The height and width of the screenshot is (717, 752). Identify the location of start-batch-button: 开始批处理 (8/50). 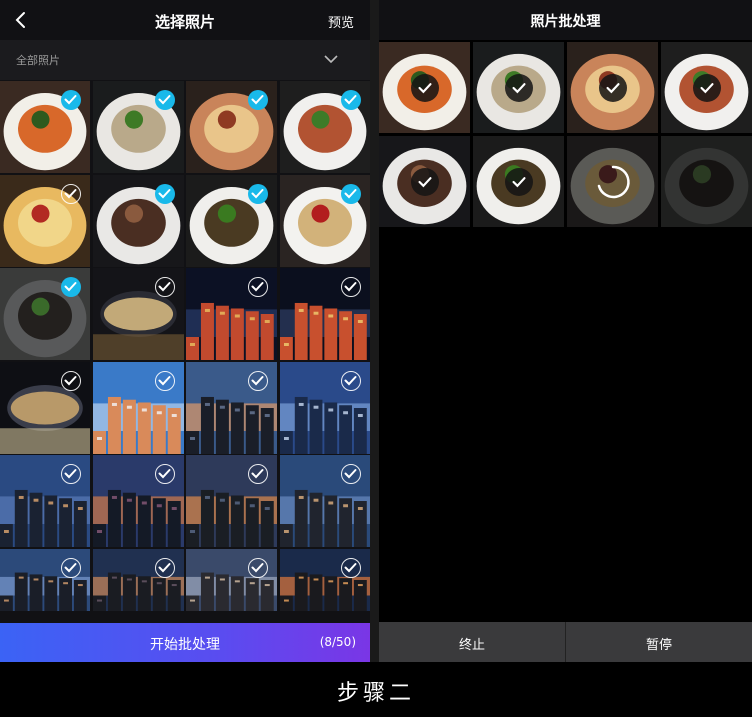
(185, 642).